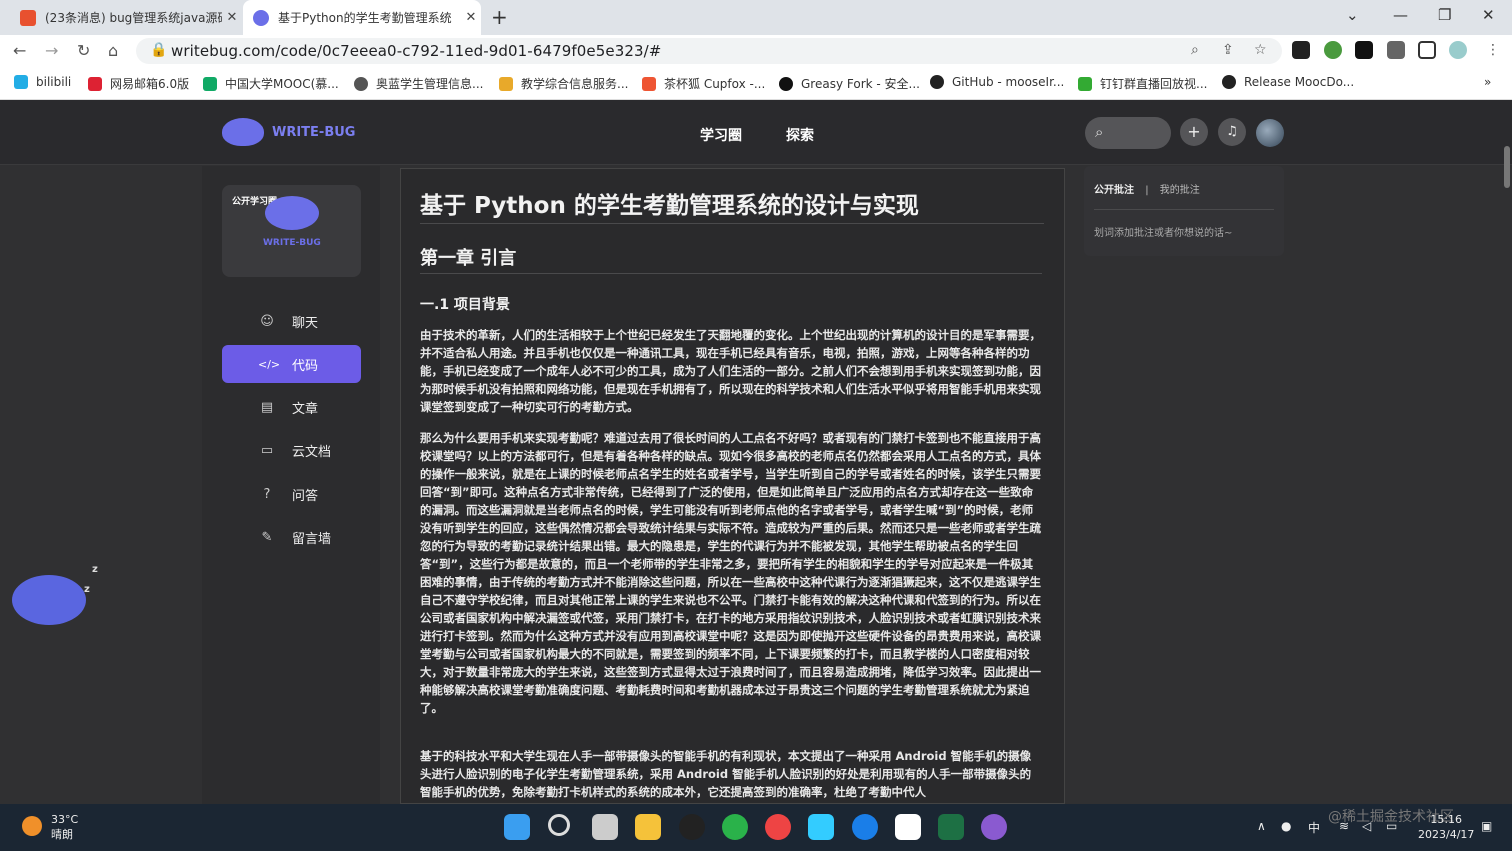 This screenshot has width=1512, height=851. What do you see at coordinates (28, 17) in the screenshot?
I see `csdn-icon` at bounding box center [28, 17].